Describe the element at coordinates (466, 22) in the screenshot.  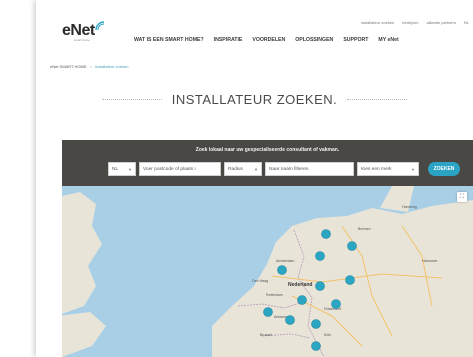
I see `language-switch: NL` at that location.